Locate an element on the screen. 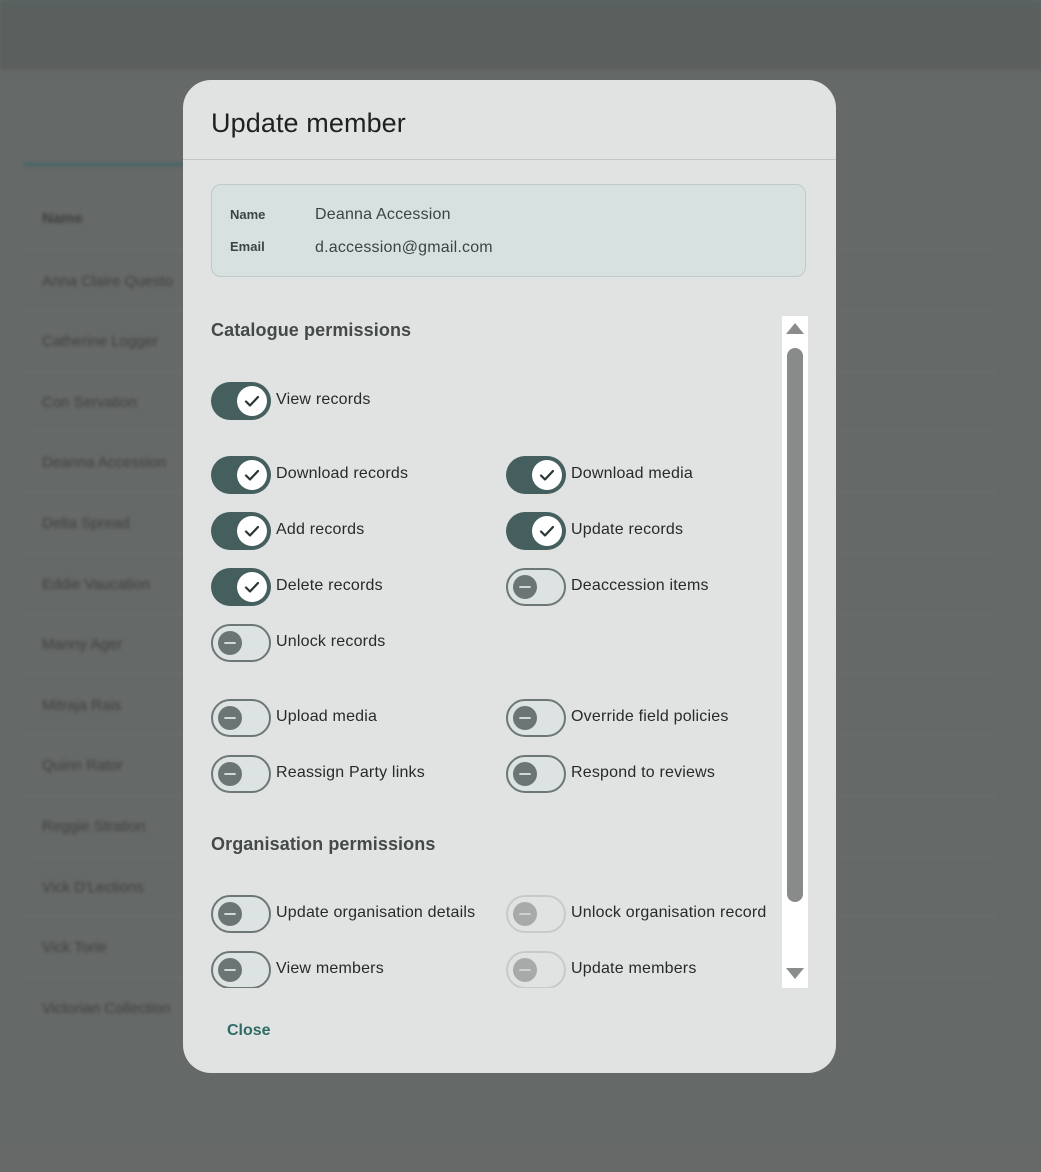 The width and height of the screenshot is (1041, 1172). deaccession-items-toggle is located at coordinates (536, 587).